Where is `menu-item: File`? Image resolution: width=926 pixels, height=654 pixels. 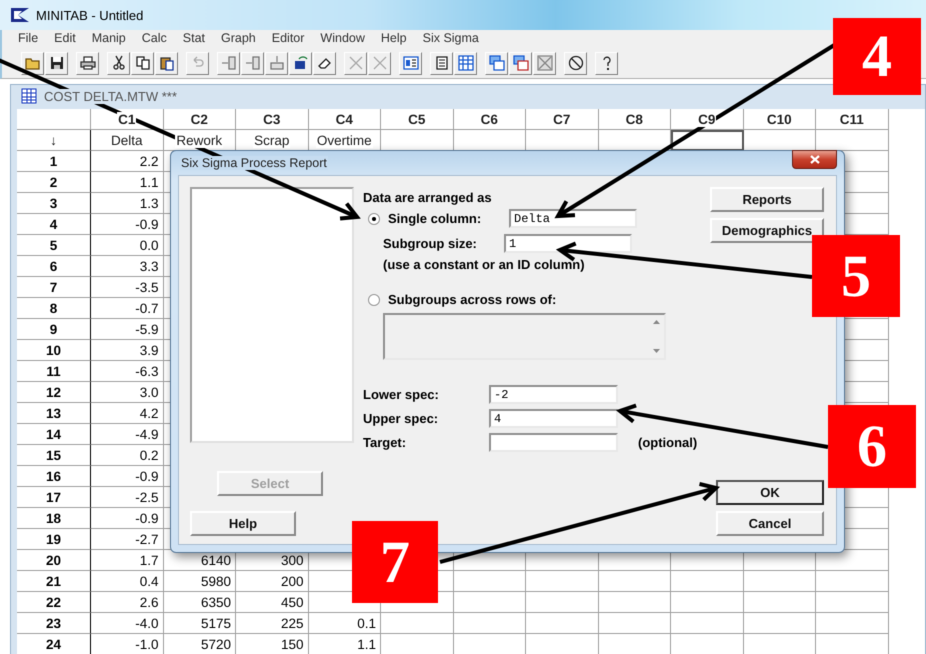 menu-item: File is located at coordinates (28, 38).